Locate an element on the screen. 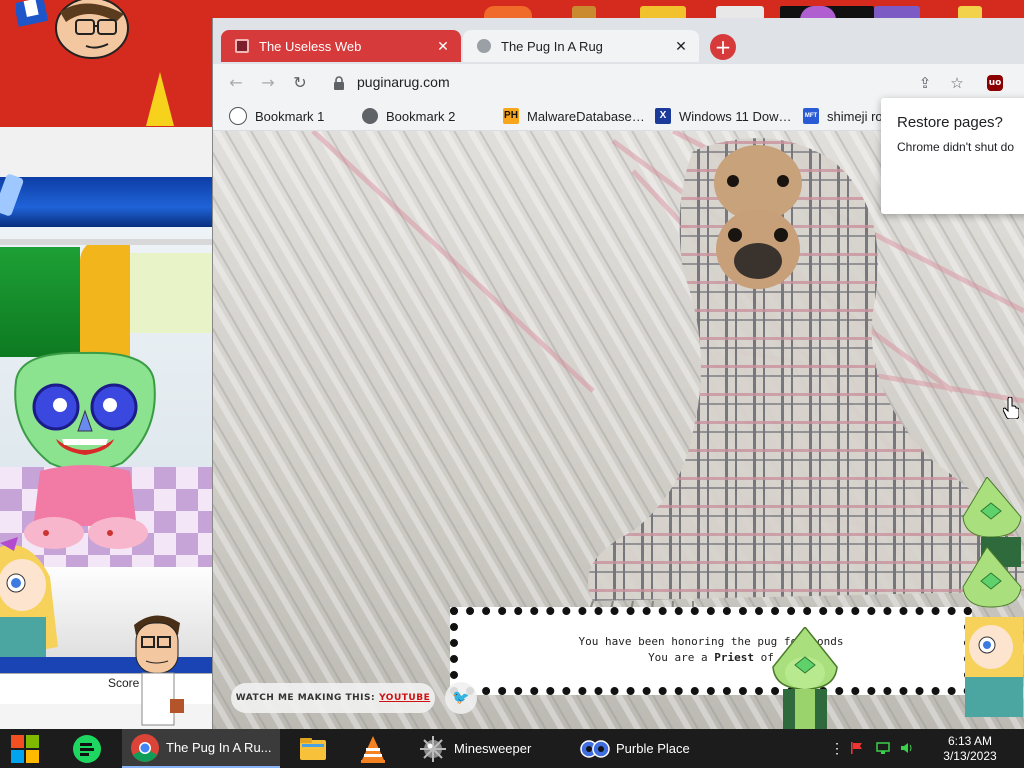  hank-hill-shimeji is located at coordinates (73, 31).